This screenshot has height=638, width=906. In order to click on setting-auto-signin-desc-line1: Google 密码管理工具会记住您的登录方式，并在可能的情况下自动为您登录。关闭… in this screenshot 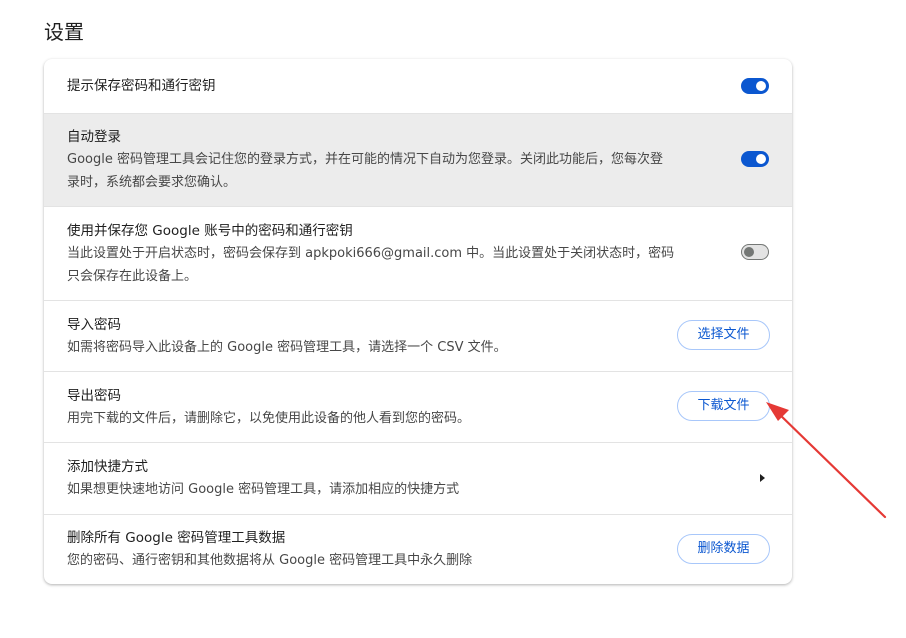, I will do `click(365, 159)`.